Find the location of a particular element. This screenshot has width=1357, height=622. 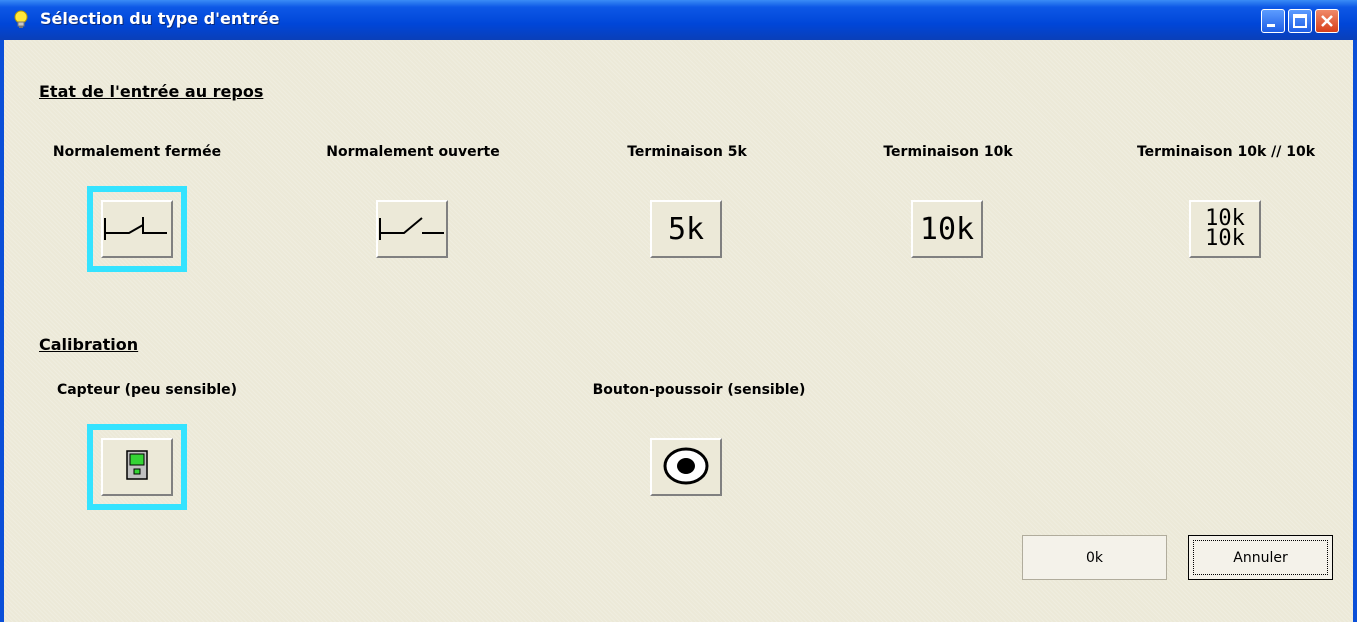

option-label-termination-10k-10k: Terminaison 10k // 10k is located at coordinates (1226, 152).